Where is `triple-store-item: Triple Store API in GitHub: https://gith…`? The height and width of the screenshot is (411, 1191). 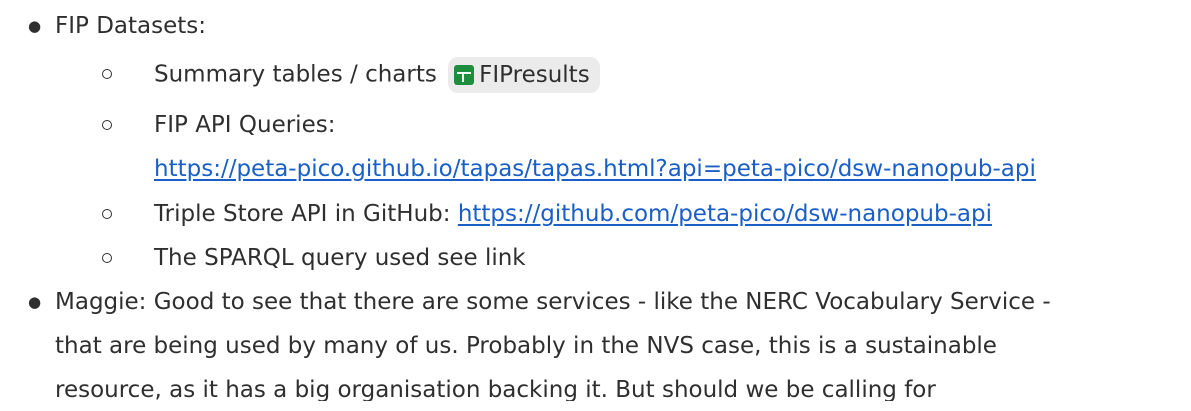
triple-store-item: Triple Store API in GitHub: https://gith… is located at coordinates (573, 214).